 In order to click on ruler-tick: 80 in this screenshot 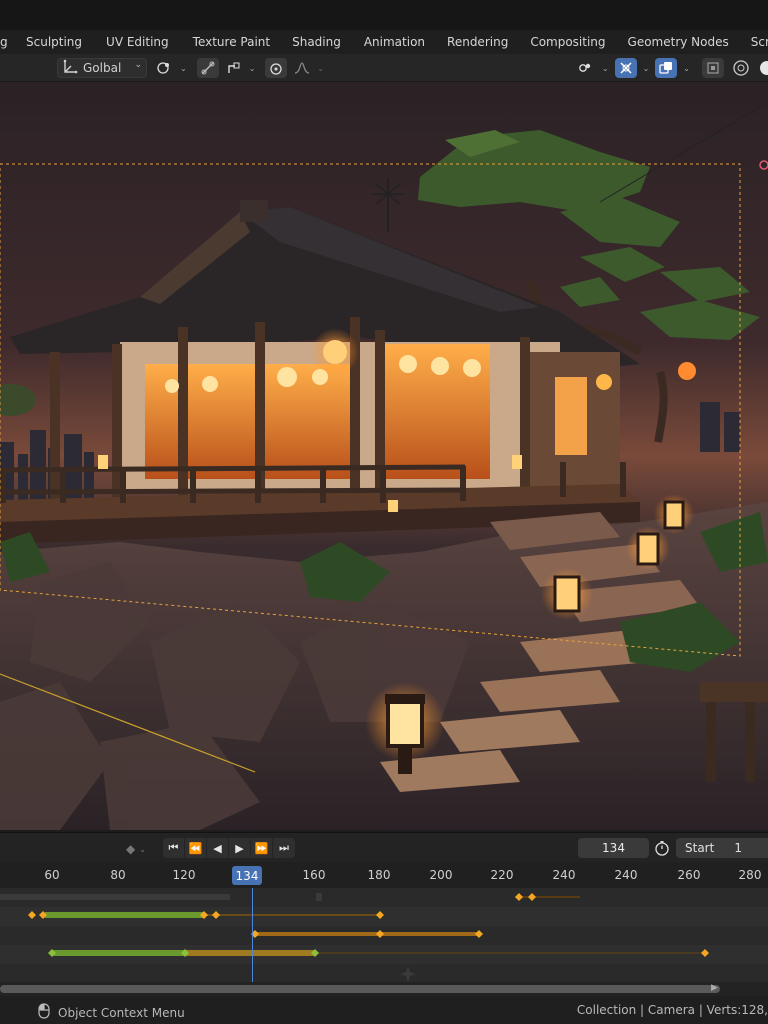, I will do `click(118, 875)`.